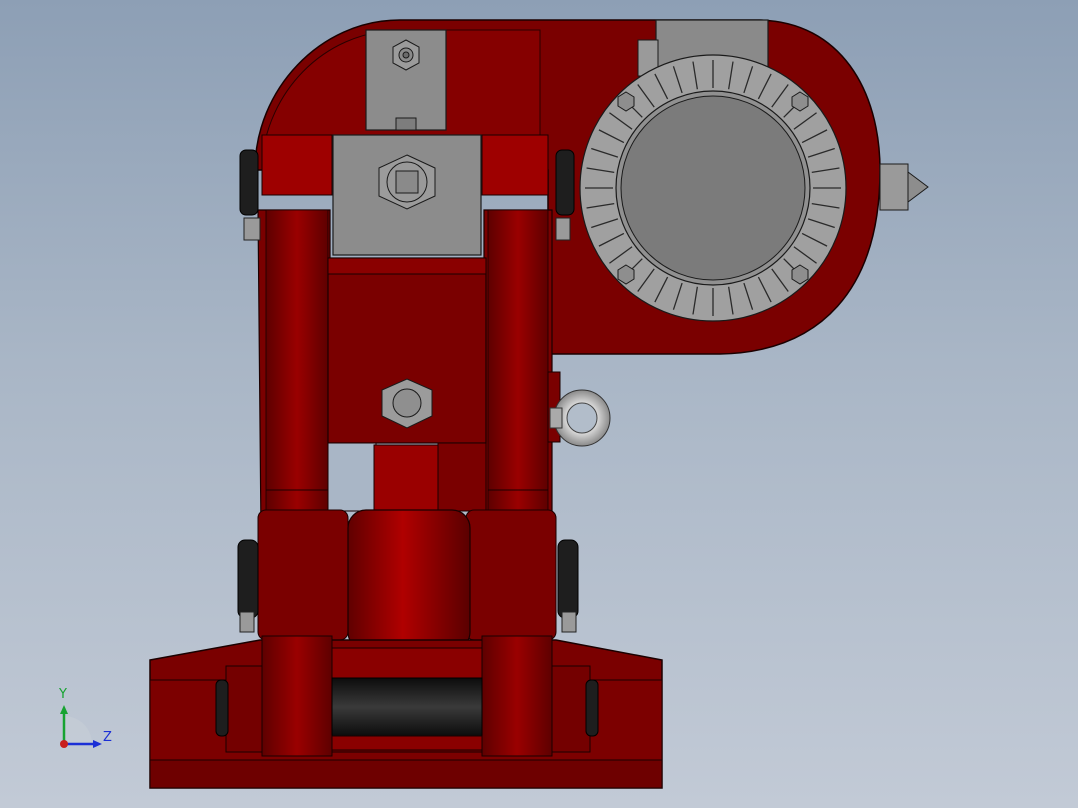 The width and height of the screenshot is (1078, 808). I want to click on connector-pin, so click(904, 187).